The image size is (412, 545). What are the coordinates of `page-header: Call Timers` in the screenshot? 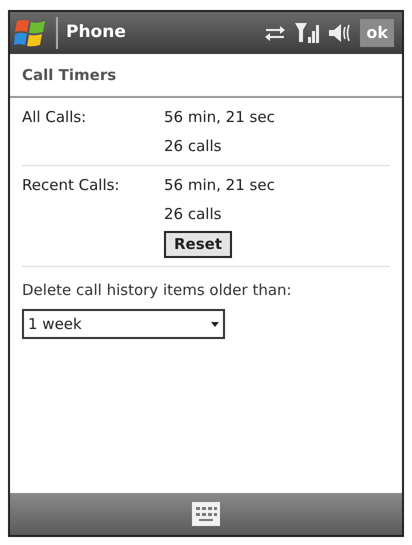 It's located at (69, 75).